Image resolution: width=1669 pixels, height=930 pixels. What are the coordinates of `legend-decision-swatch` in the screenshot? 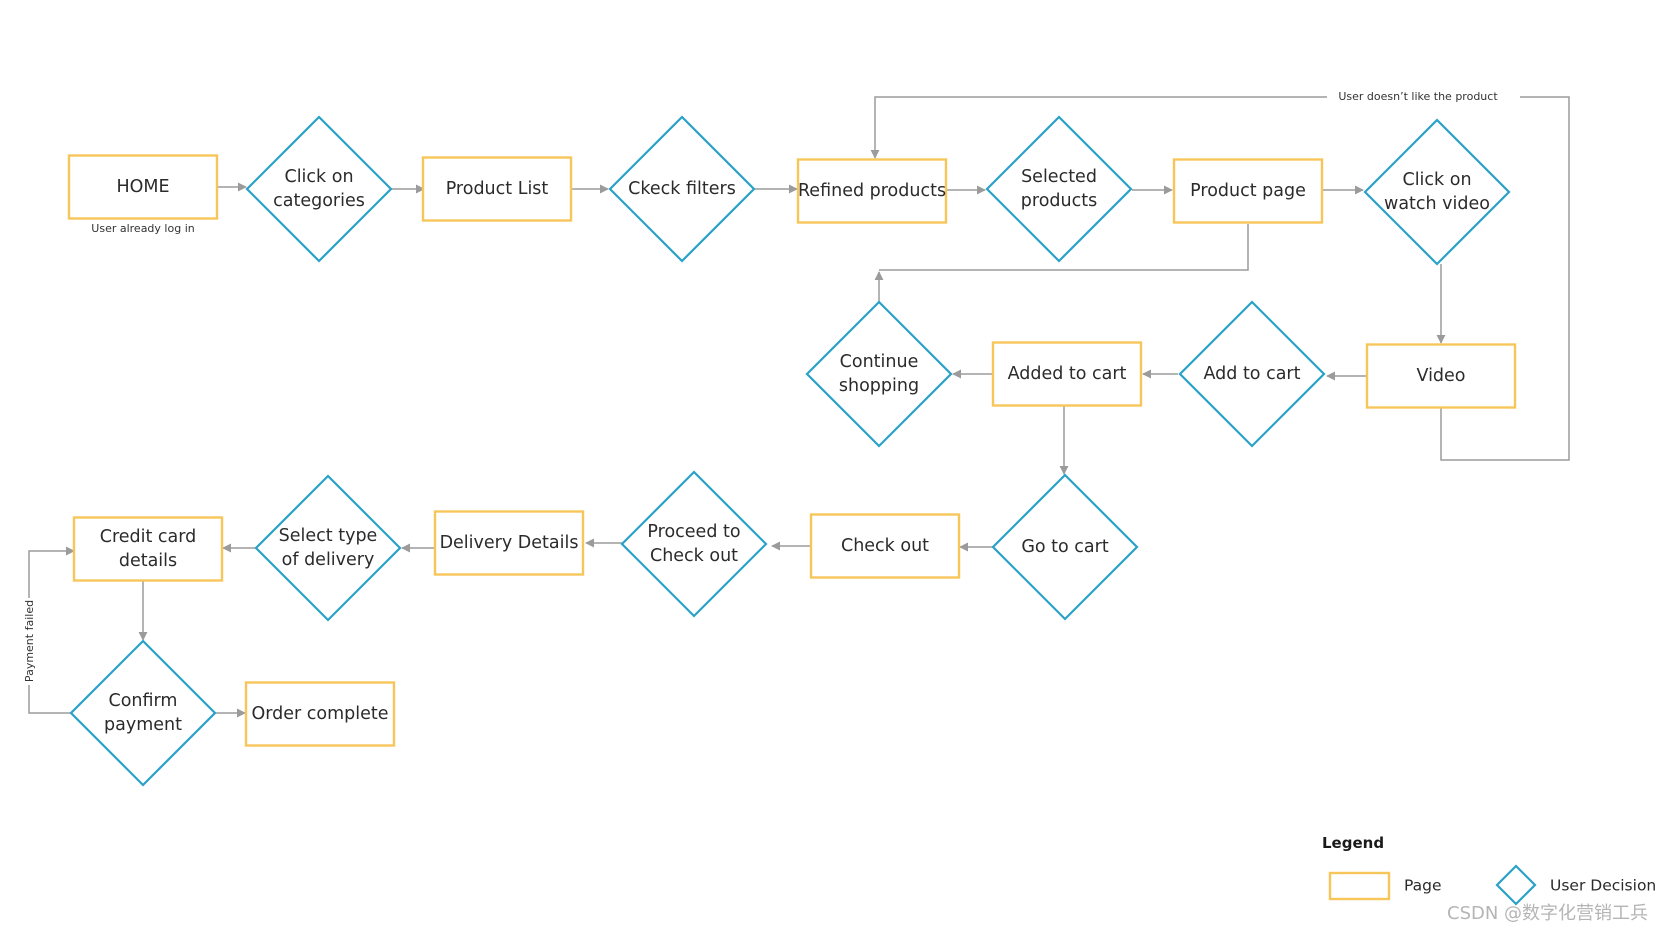 It's located at (1516, 885).